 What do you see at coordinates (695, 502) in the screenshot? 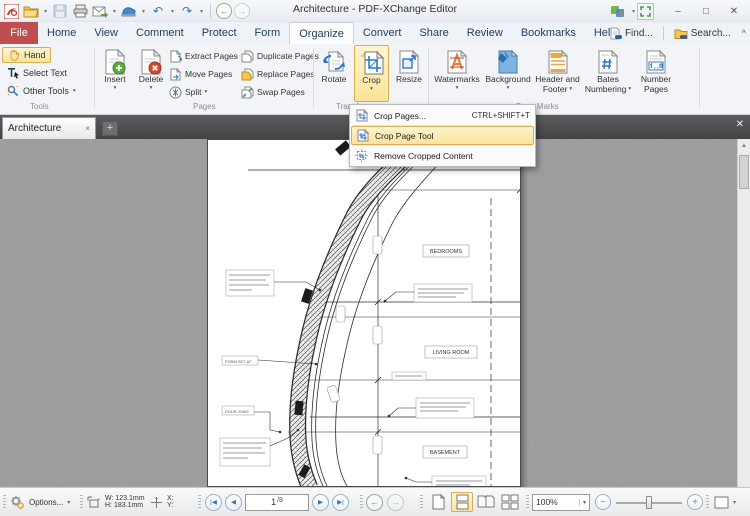
I see `zoom-in-button: +` at bounding box center [695, 502].